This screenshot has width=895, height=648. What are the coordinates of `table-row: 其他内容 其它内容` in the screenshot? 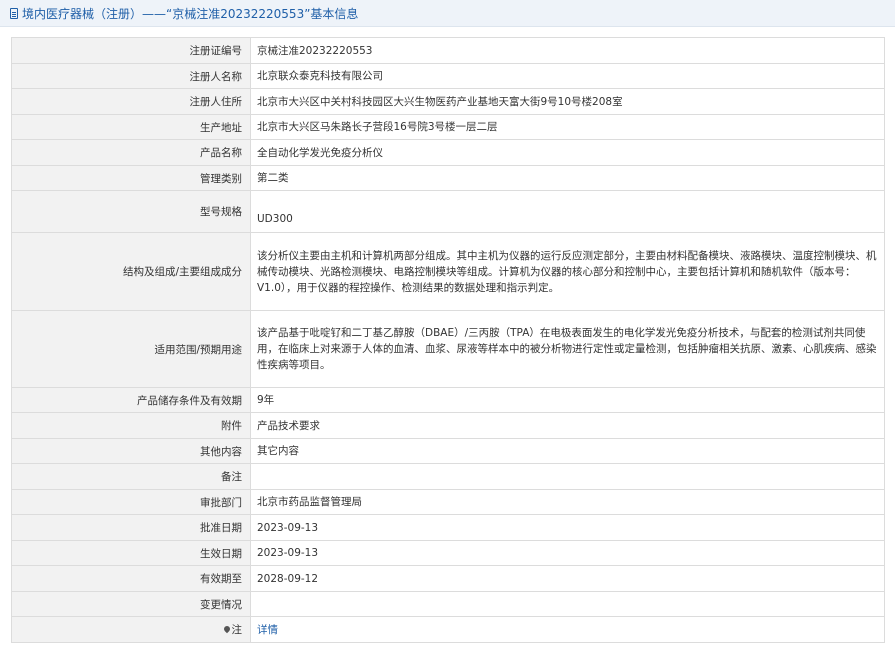 It's located at (448, 451).